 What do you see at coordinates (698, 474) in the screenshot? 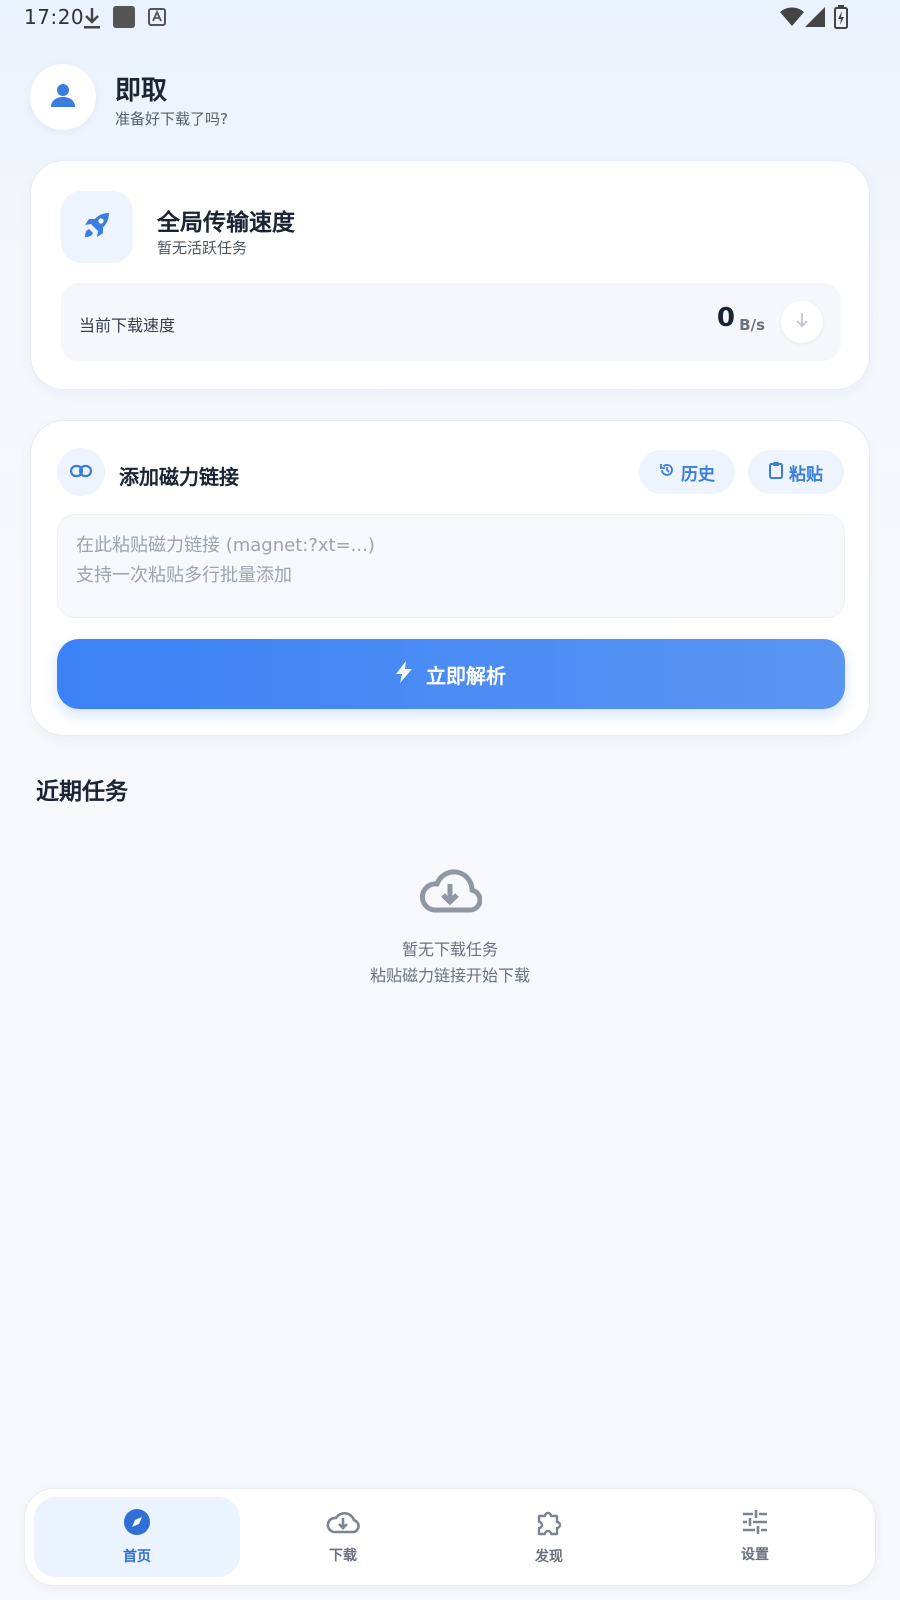
I see `history-label: 历史` at bounding box center [698, 474].